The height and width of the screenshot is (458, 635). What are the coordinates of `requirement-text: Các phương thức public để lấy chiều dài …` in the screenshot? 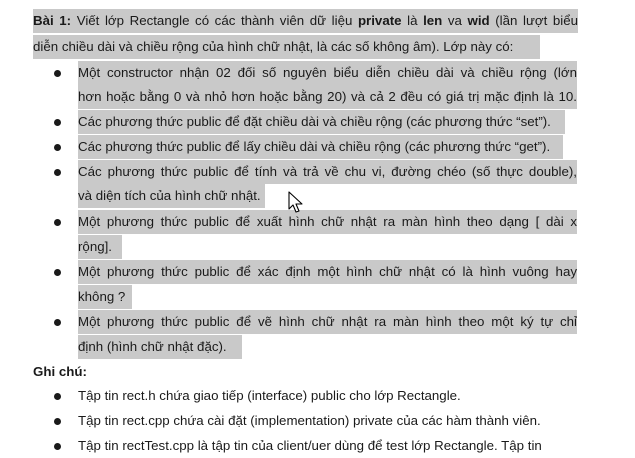 It's located at (314, 146).